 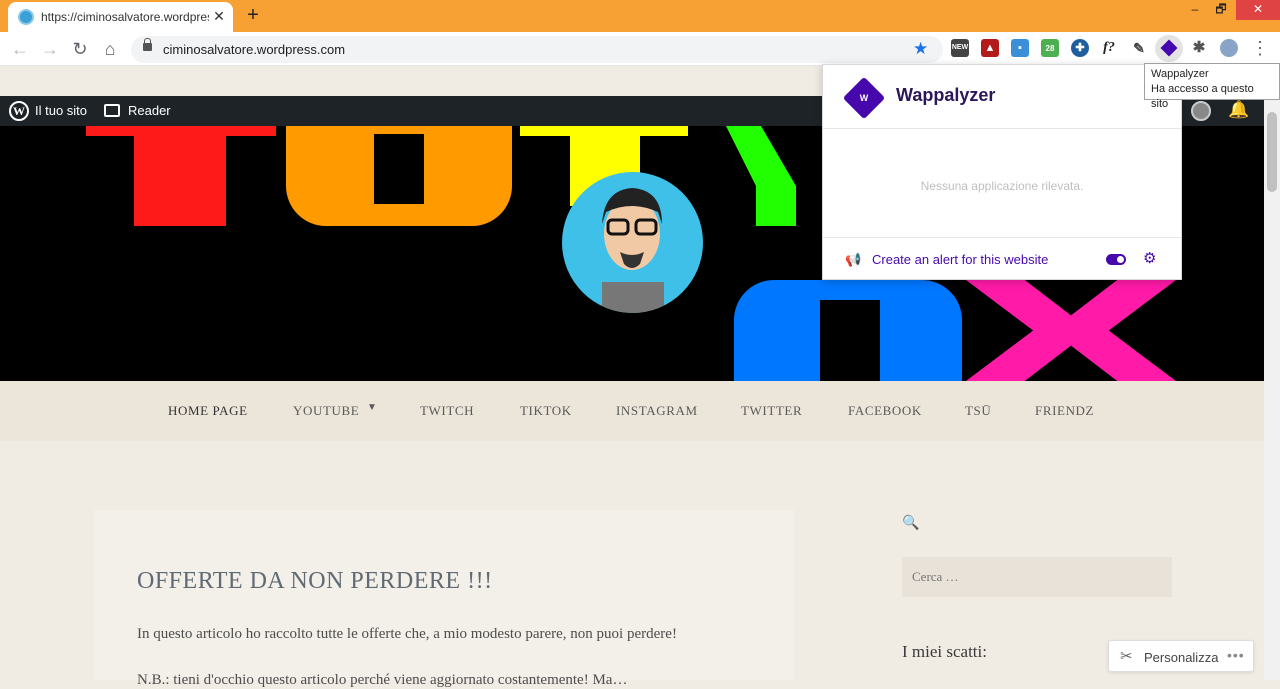 I want to click on nav-item-home: HOME PAGE, so click(x=208, y=411).